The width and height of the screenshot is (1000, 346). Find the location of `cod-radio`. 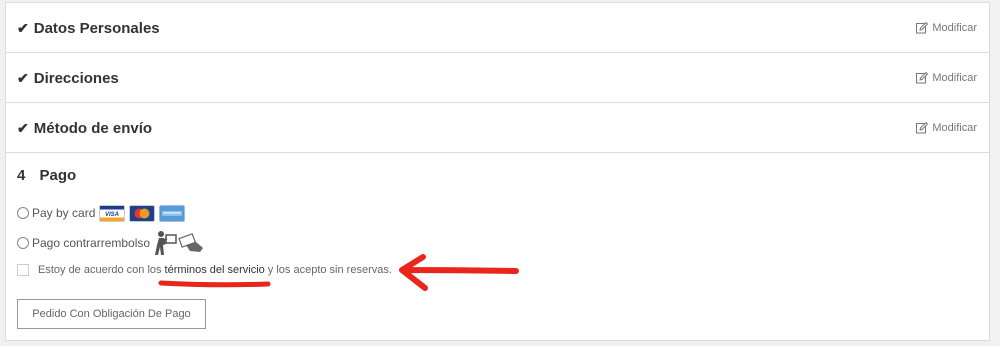

cod-radio is located at coordinates (23, 243).